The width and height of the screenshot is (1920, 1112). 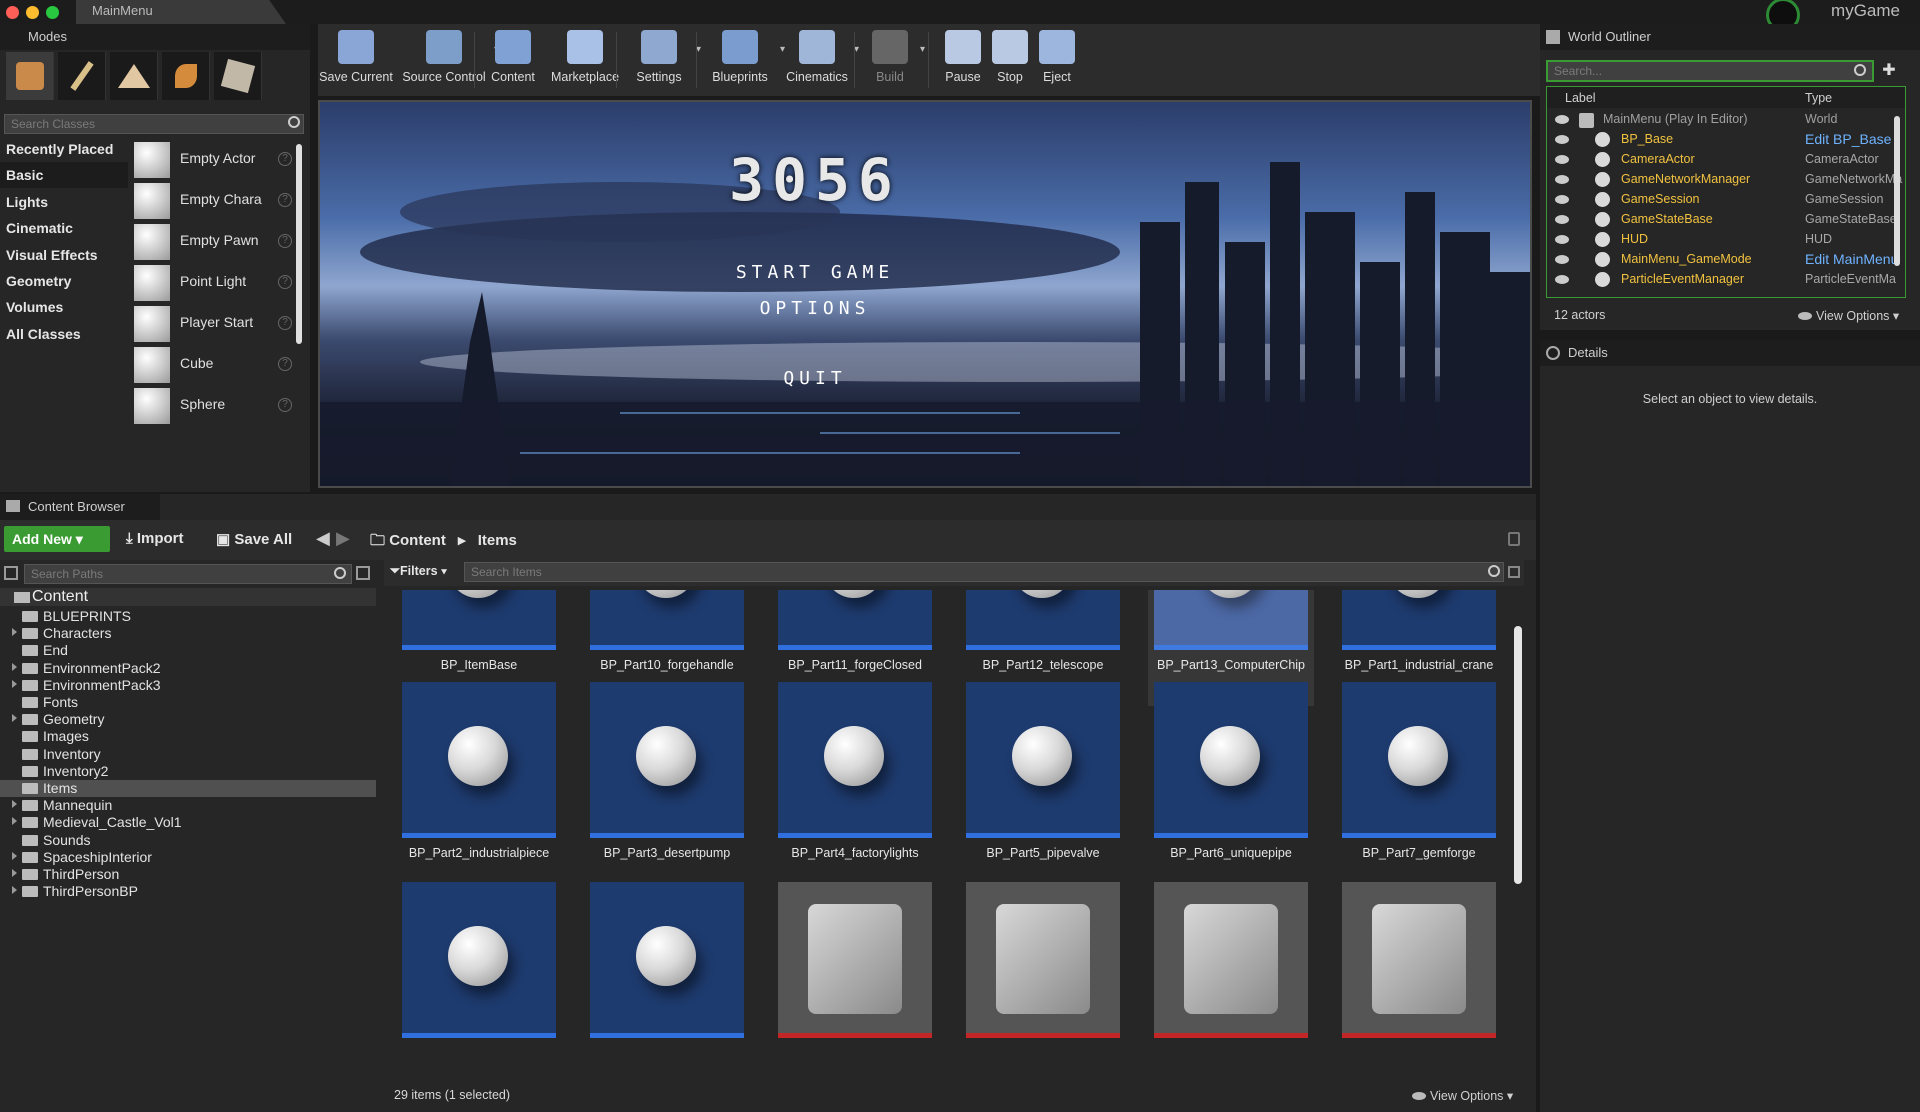 I want to click on category-cinematic: Cinematic, so click(x=64, y=228).